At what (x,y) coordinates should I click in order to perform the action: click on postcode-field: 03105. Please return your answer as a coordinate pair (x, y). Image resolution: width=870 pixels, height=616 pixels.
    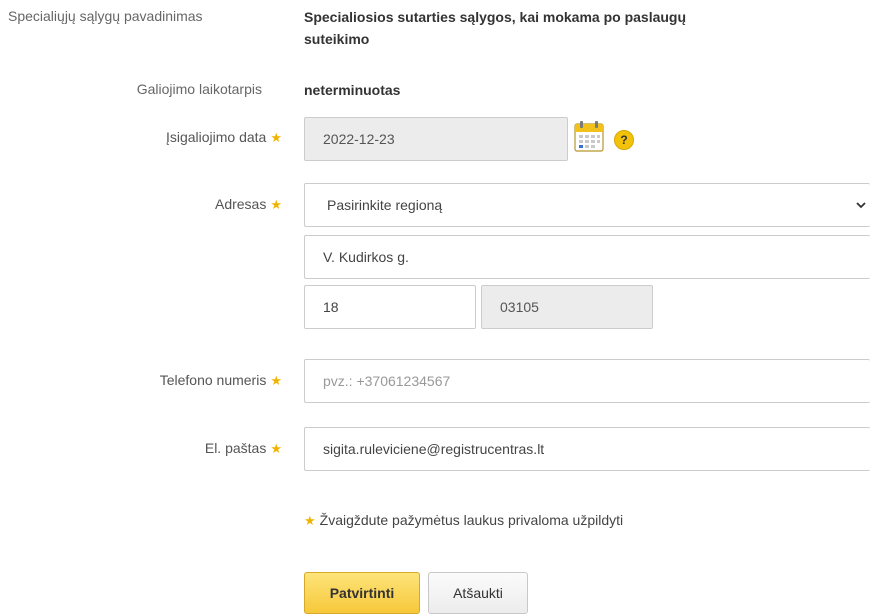
    Looking at the image, I should click on (567, 307).